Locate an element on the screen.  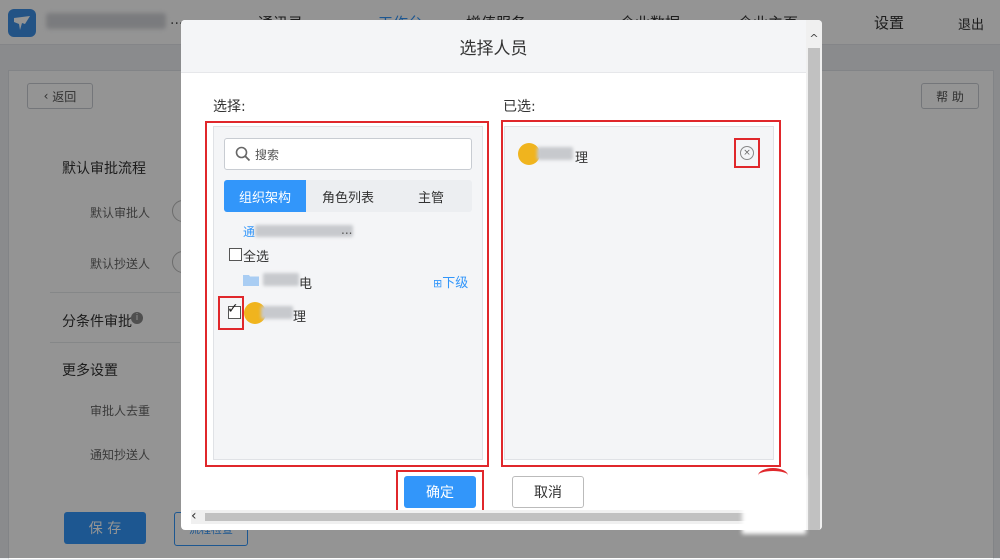
horizontal-scrollbar-thumb is located at coordinates (500, 517).